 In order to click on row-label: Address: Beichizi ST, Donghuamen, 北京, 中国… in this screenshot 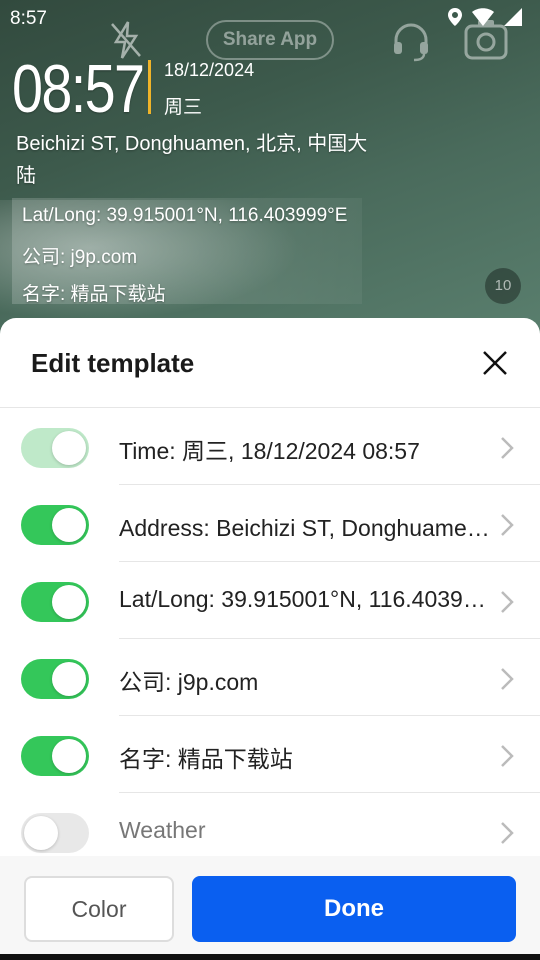, I will do `click(305, 528)`.